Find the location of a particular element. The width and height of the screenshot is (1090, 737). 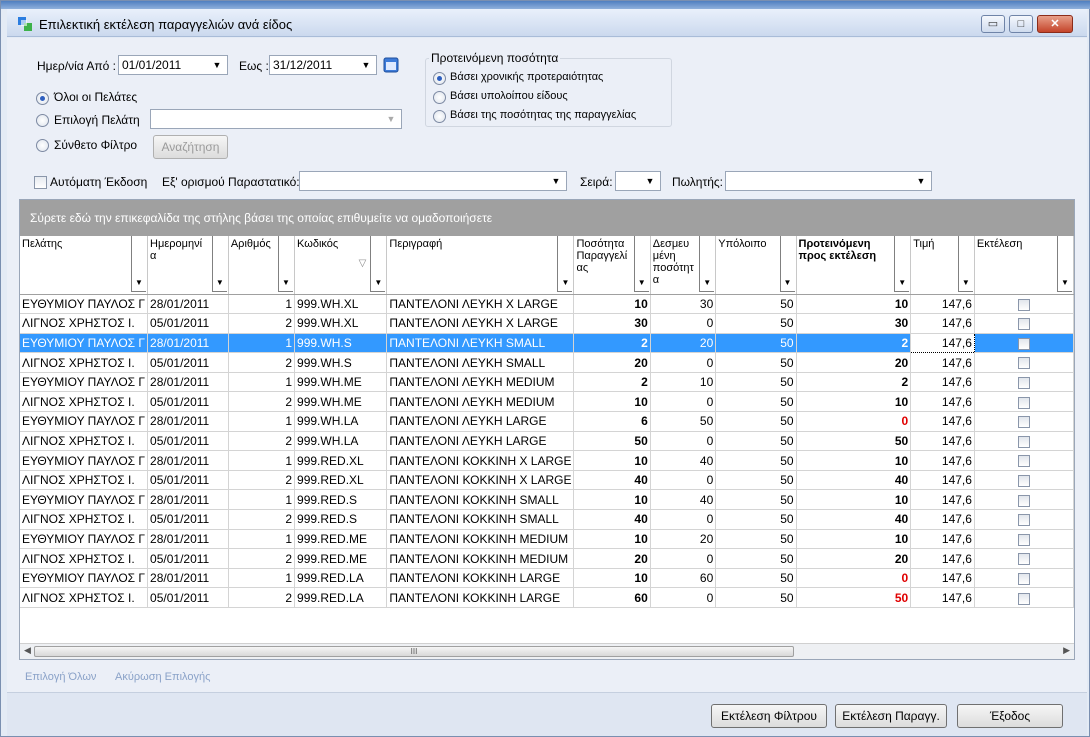

cell-order-qty: 2 is located at coordinates (612, 382).